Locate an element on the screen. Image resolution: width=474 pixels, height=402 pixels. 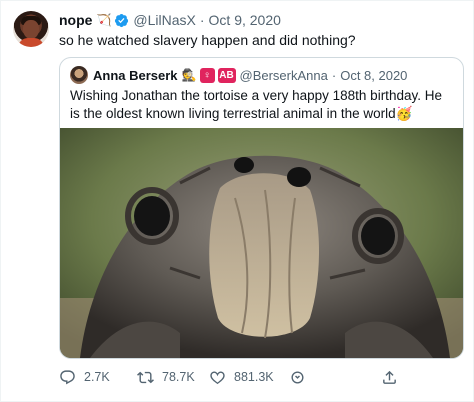
reply-count: 2.7K is located at coordinates (97, 377).